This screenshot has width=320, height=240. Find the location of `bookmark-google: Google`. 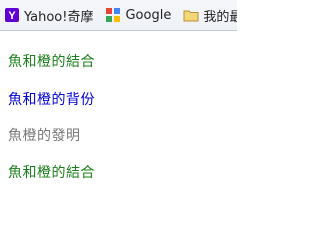

bookmark-google: Google is located at coordinates (138, 15).